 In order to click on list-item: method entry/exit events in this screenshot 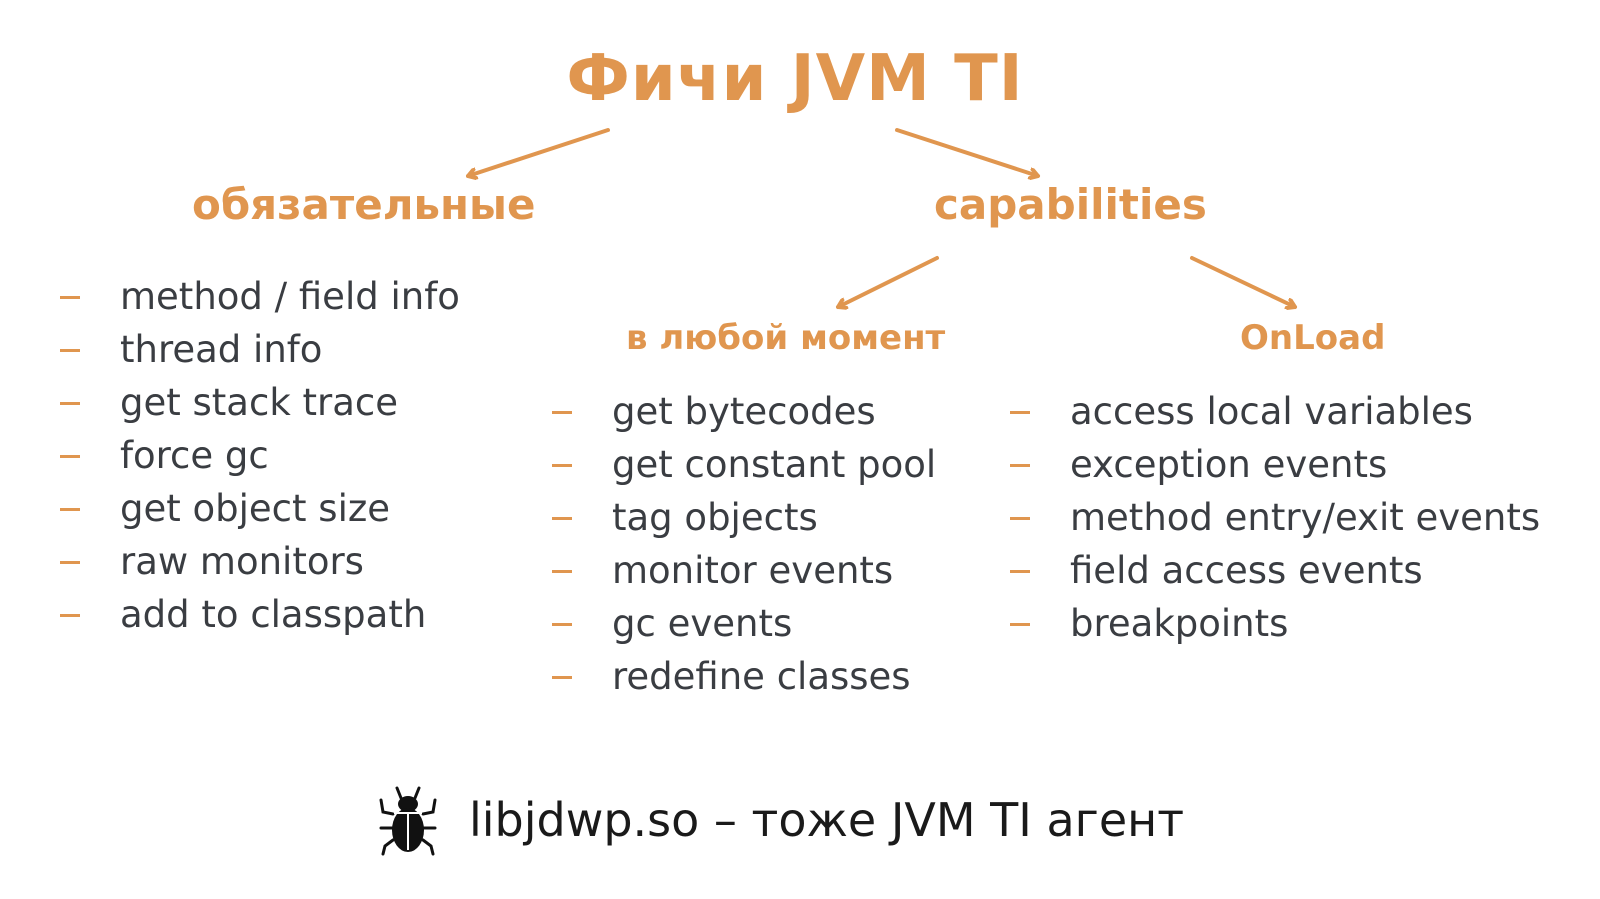, I will do `click(1275, 517)`.